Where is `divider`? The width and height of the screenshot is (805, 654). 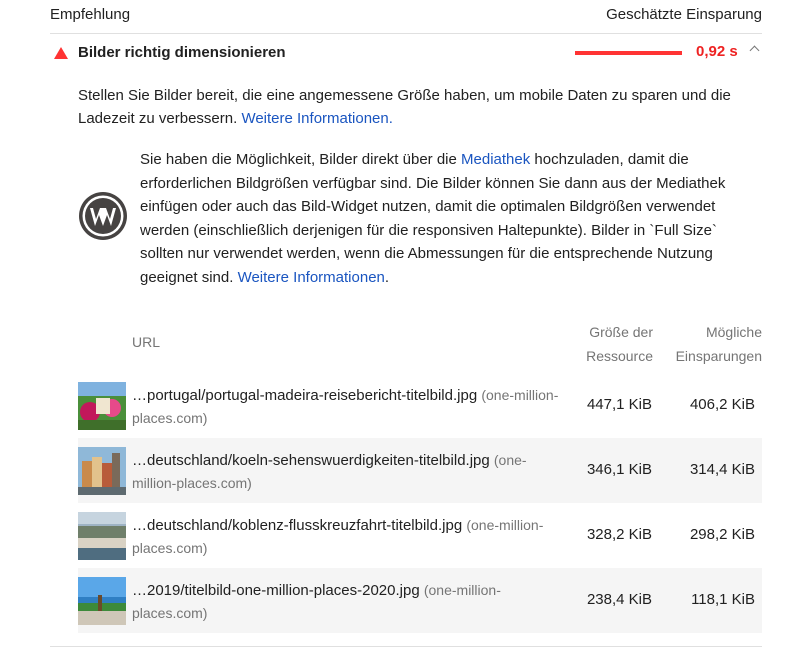 divider is located at coordinates (406, 646).